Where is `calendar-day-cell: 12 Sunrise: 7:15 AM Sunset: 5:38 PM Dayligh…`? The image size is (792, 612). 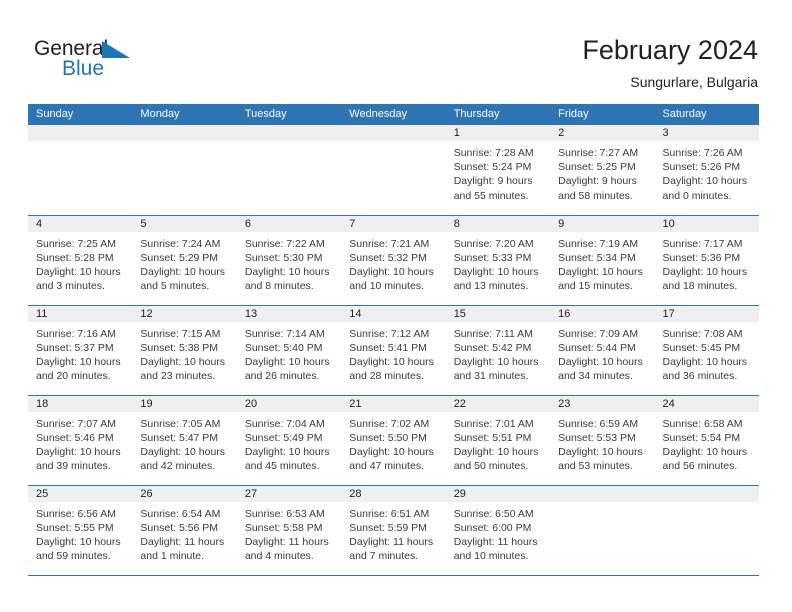 calendar-day-cell: 12 Sunrise: 7:15 AM Sunset: 5:38 PM Dayligh… is located at coordinates (184, 350).